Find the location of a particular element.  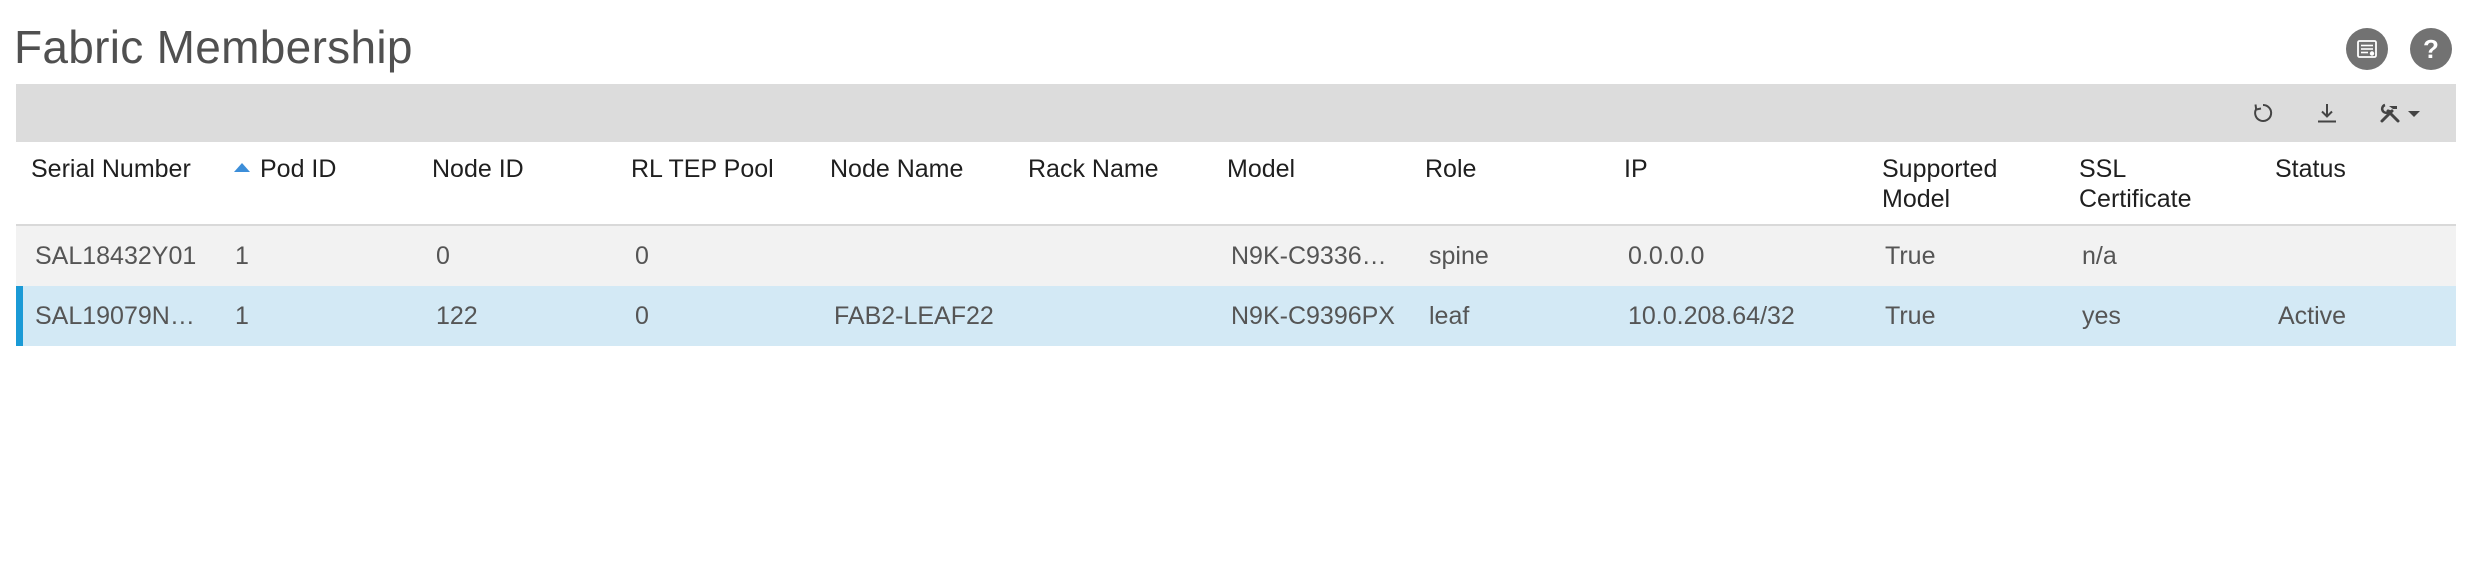

selection-indicator is located at coordinates (19, 316).